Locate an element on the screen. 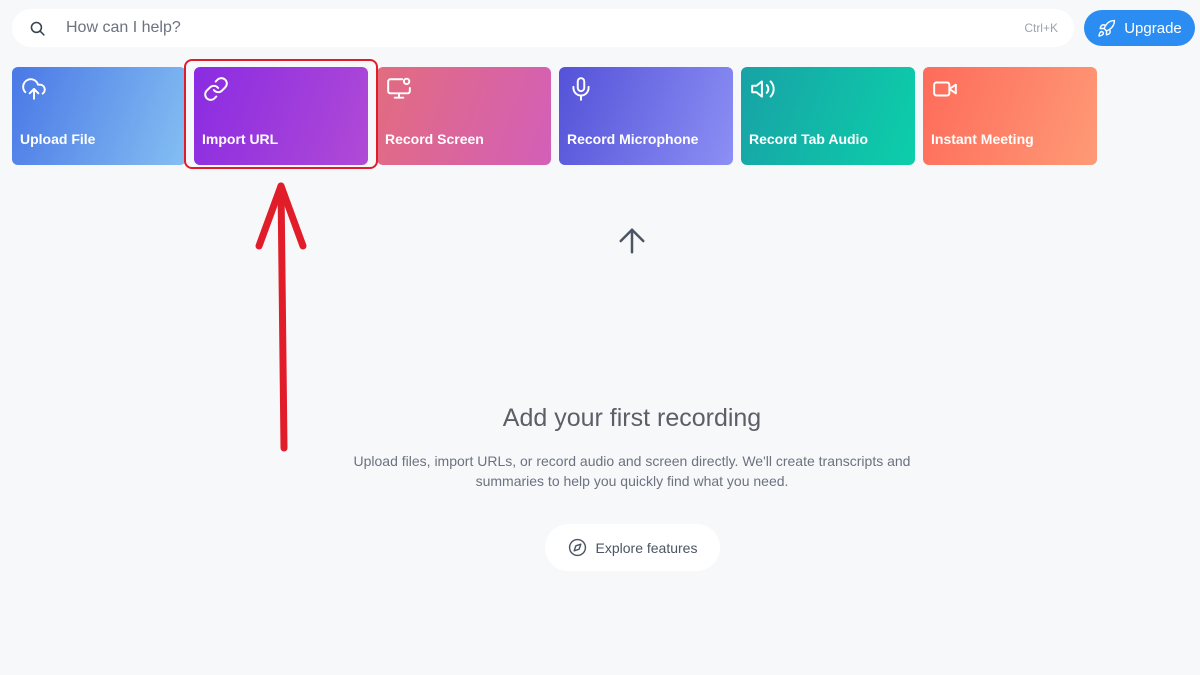 The image size is (1200, 675). keyboard-shortcut-hint: Ctrl+K is located at coordinates (1041, 28).